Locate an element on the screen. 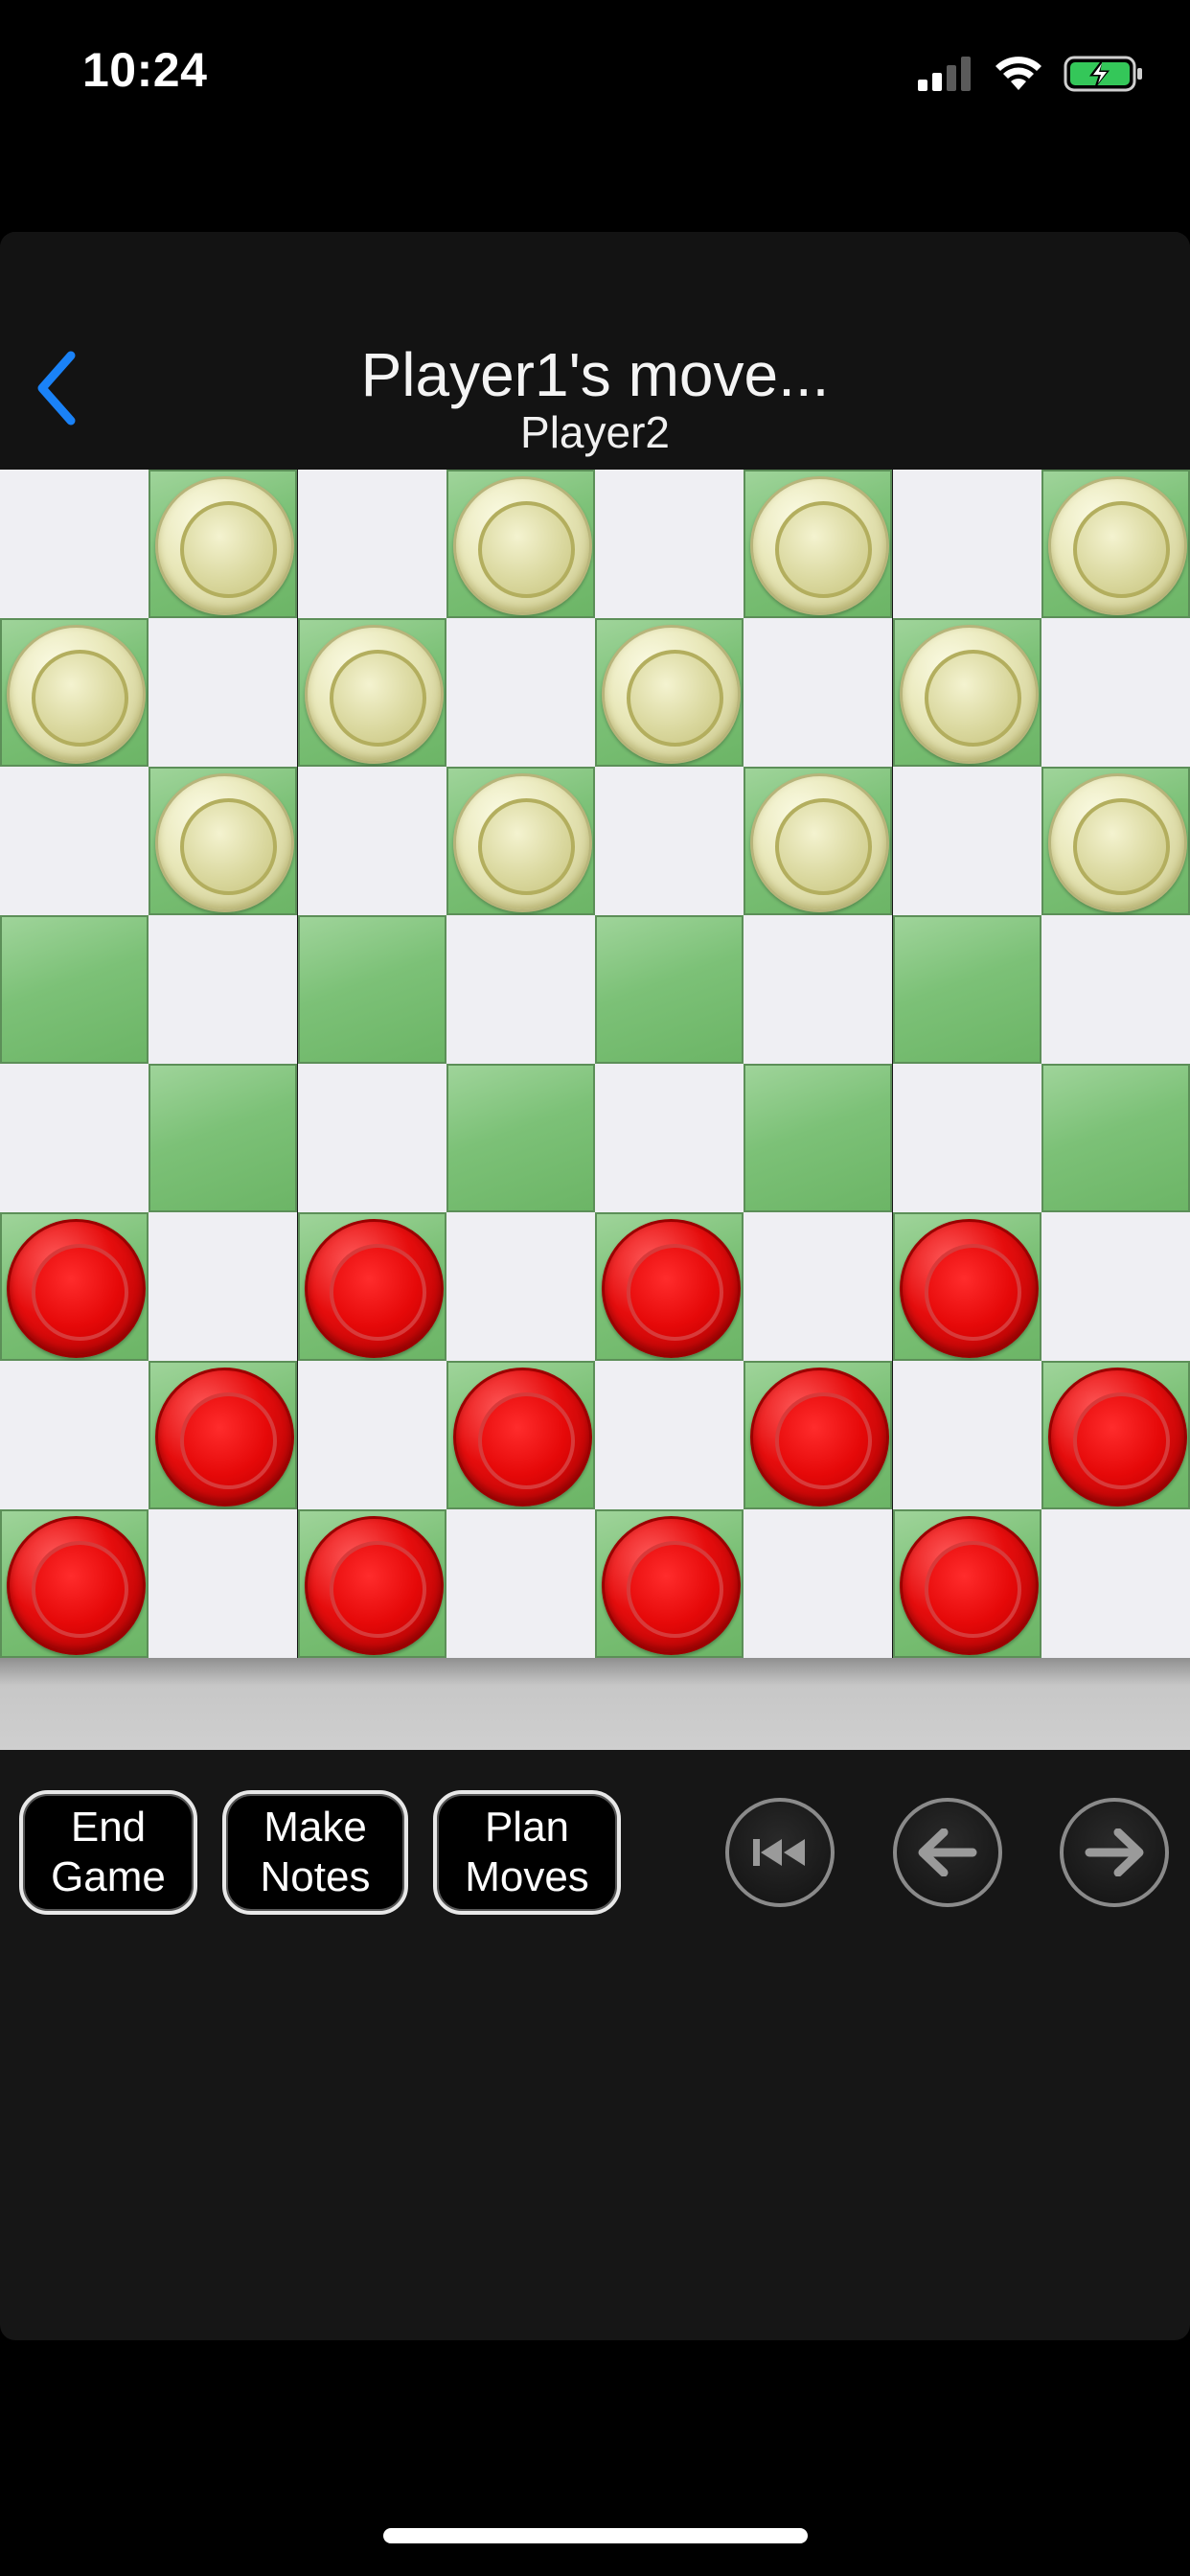 The image size is (1190, 2576). plan-moves-label-line2: Moves is located at coordinates (527, 1876).